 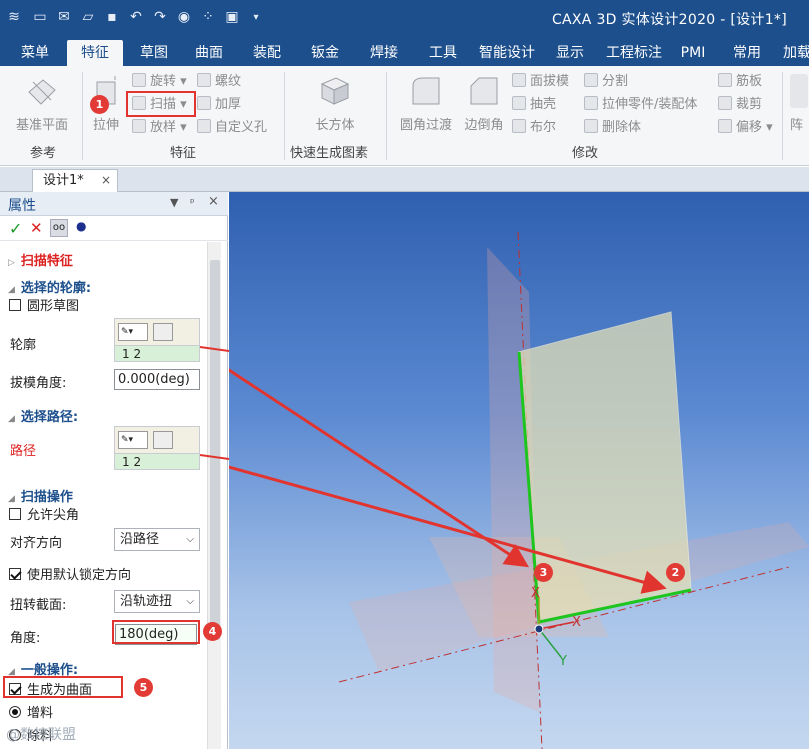 What do you see at coordinates (156, 632) in the screenshot?
I see `angle-highlight-box` at bounding box center [156, 632].